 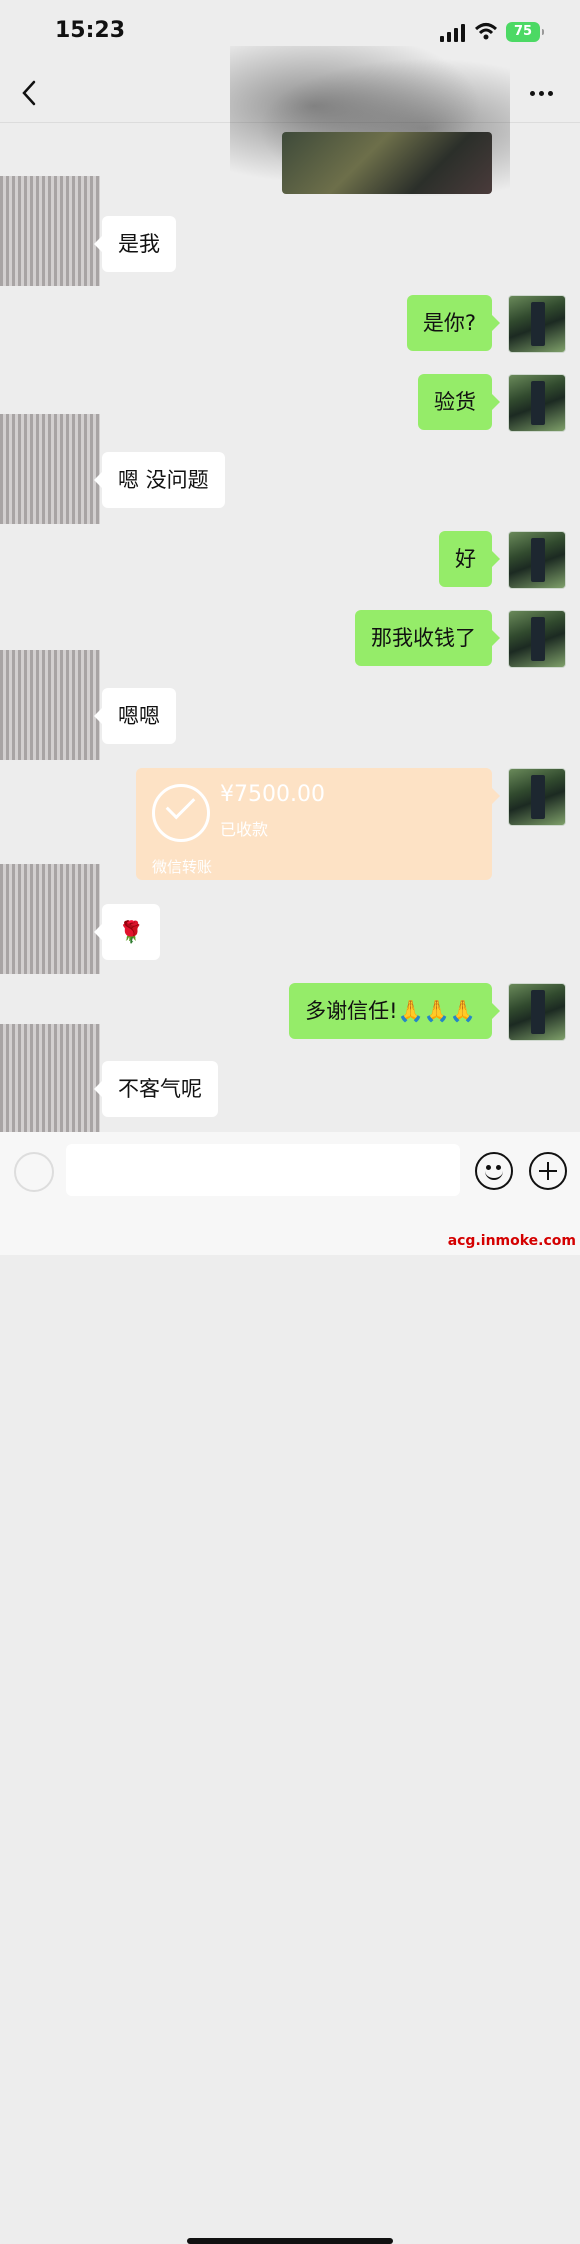 I want to click on voice-icon, so click(x=34, y=1172).